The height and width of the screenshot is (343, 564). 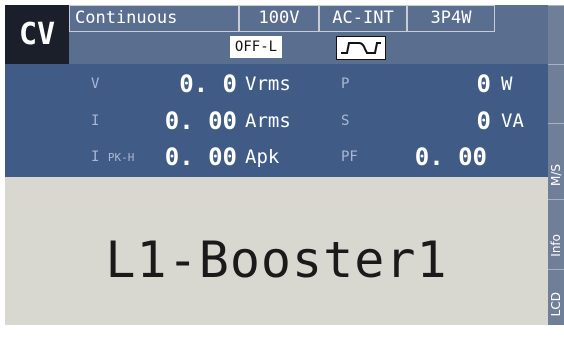 What do you see at coordinates (451, 18) in the screenshot?
I see `wiring-mode: 3P4W` at bounding box center [451, 18].